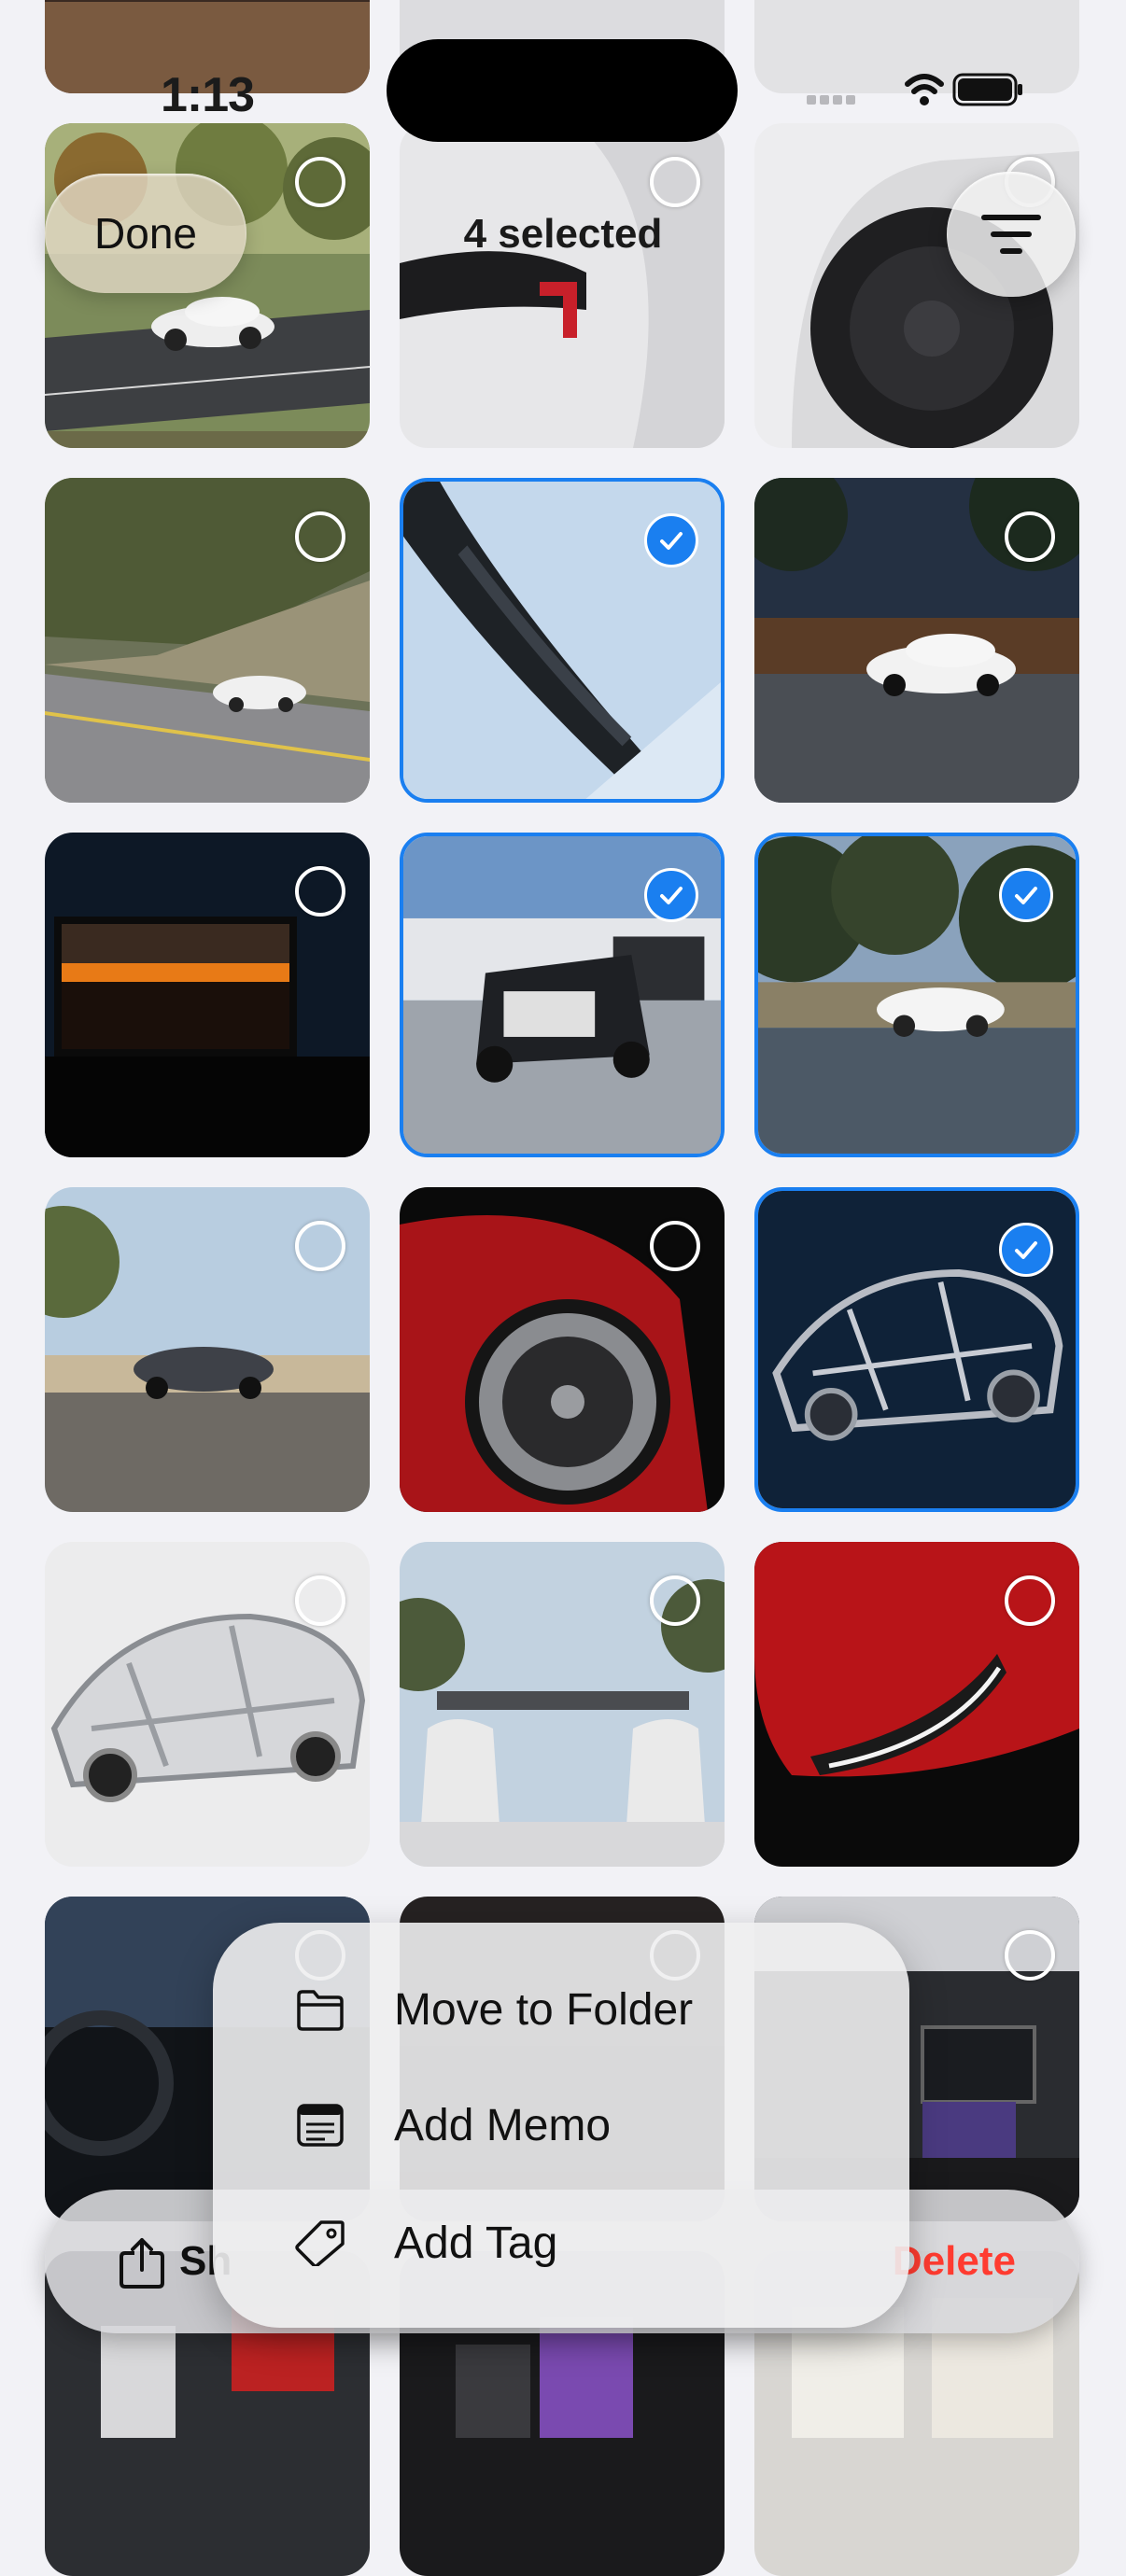 Image resolution: width=1126 pixels, height=2576 pixels. What do you see at coordinates (924, 89) in the screenshot?
I see `wifi-icon` at bounding box center [924, 89].